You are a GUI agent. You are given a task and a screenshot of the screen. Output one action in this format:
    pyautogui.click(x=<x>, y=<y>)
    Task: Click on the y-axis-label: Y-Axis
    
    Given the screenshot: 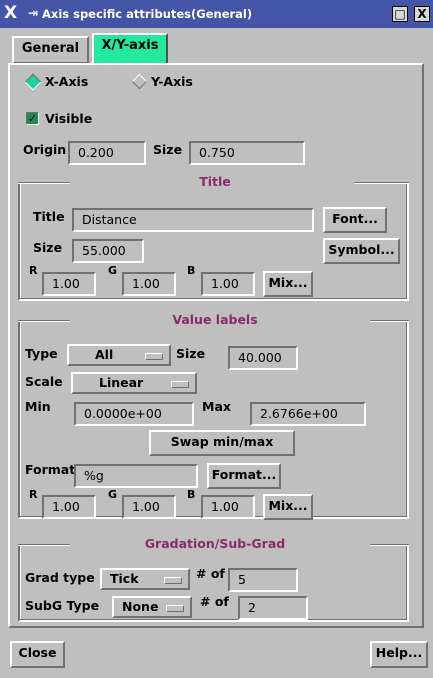 What is the action you would take?
    pyautogui.click(x=172, y=81)
    